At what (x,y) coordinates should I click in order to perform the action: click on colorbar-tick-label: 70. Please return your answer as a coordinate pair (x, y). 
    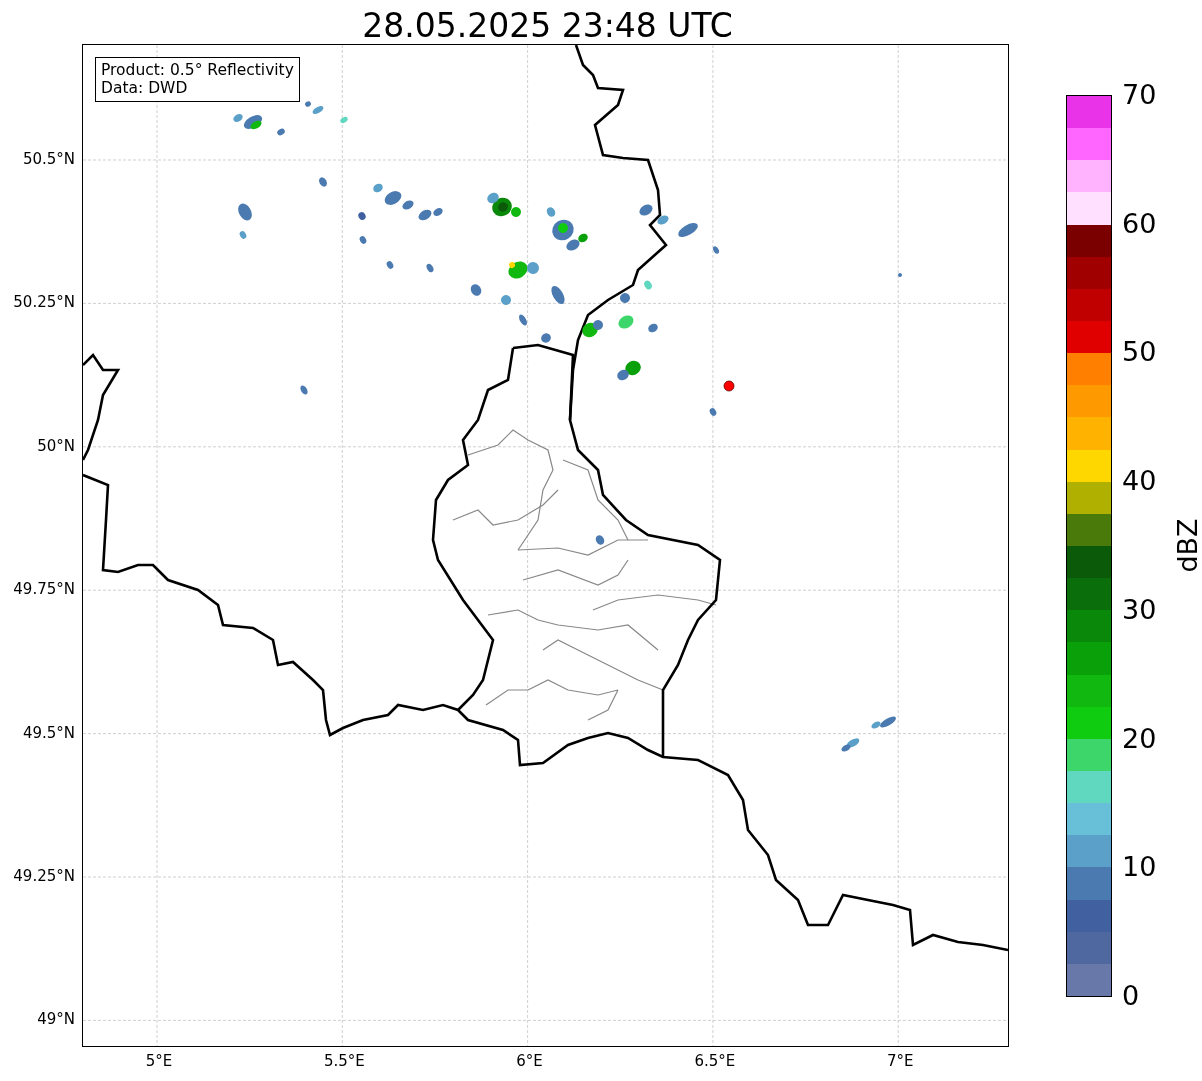
    Looking at the image, I should click on (1139, 95).